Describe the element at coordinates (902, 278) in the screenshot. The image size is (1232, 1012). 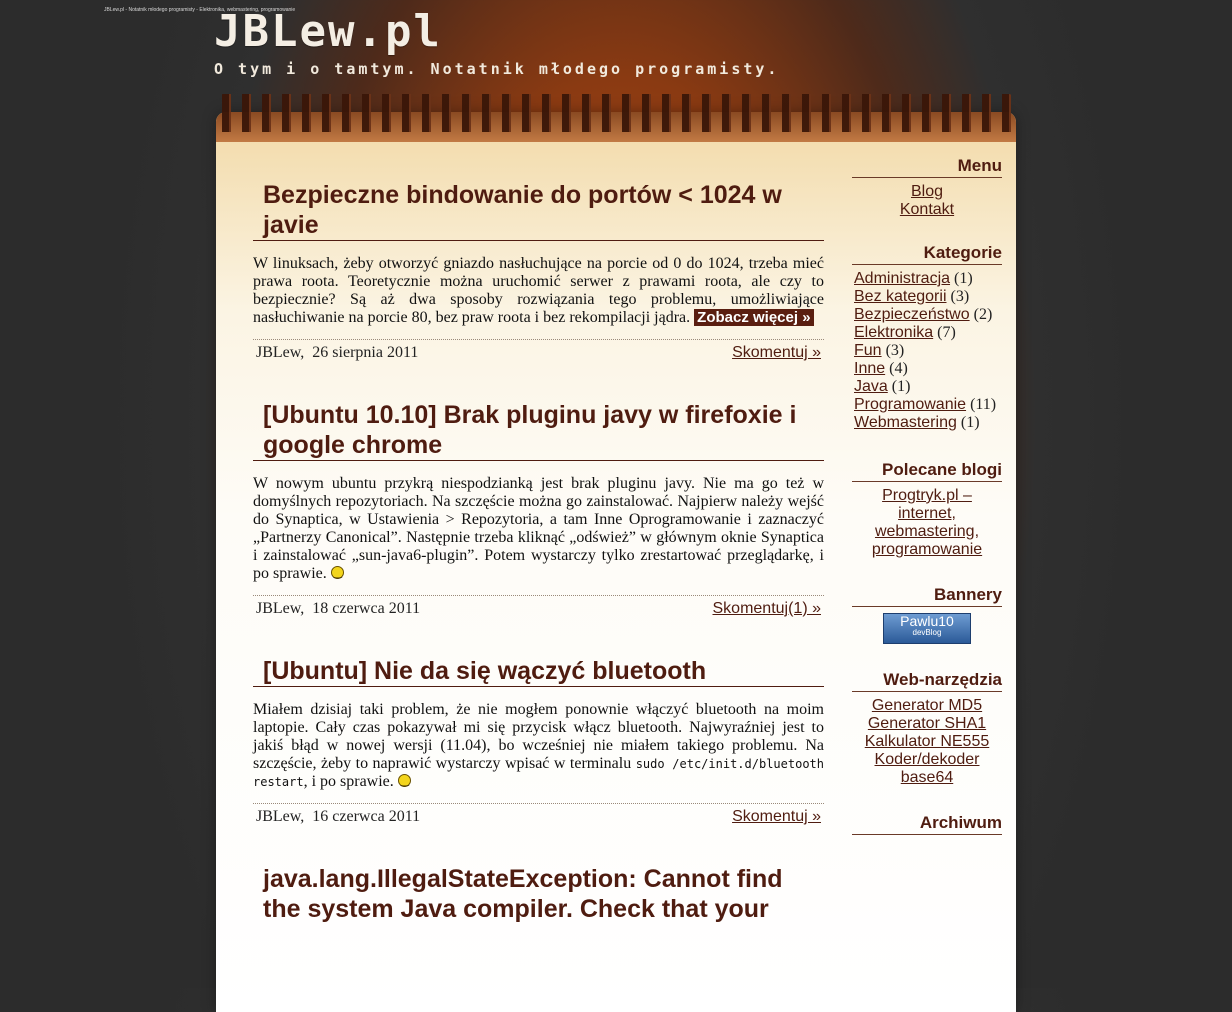
I see `category-link: Administracja` at that location.